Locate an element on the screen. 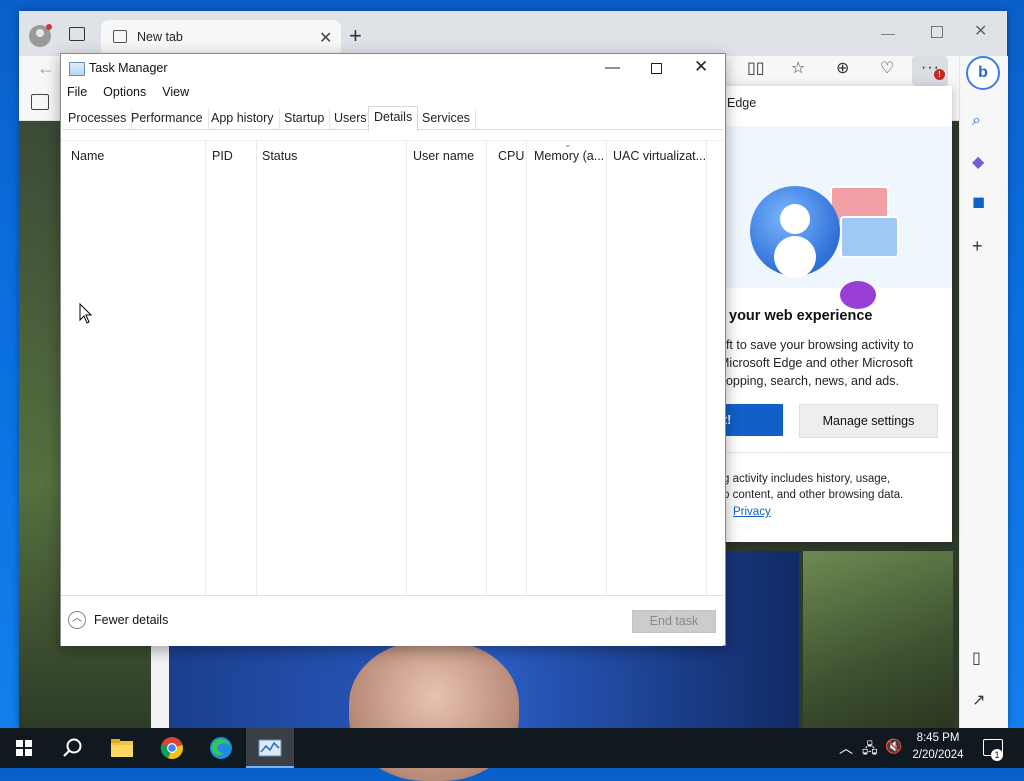 This screenshot has width=1024, height=781. window-title: Task Manager is located at coordinates (128, 68).